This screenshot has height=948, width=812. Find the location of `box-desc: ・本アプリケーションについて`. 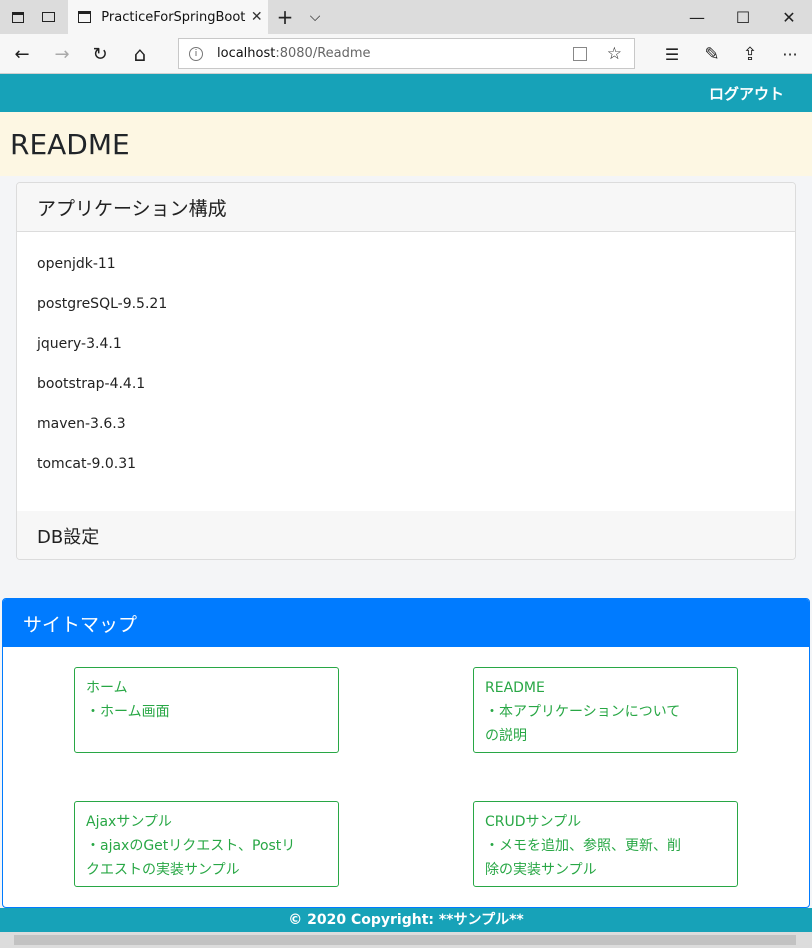

box-desc: ・本アプリケーションについて is located at coordinates (583, 712).